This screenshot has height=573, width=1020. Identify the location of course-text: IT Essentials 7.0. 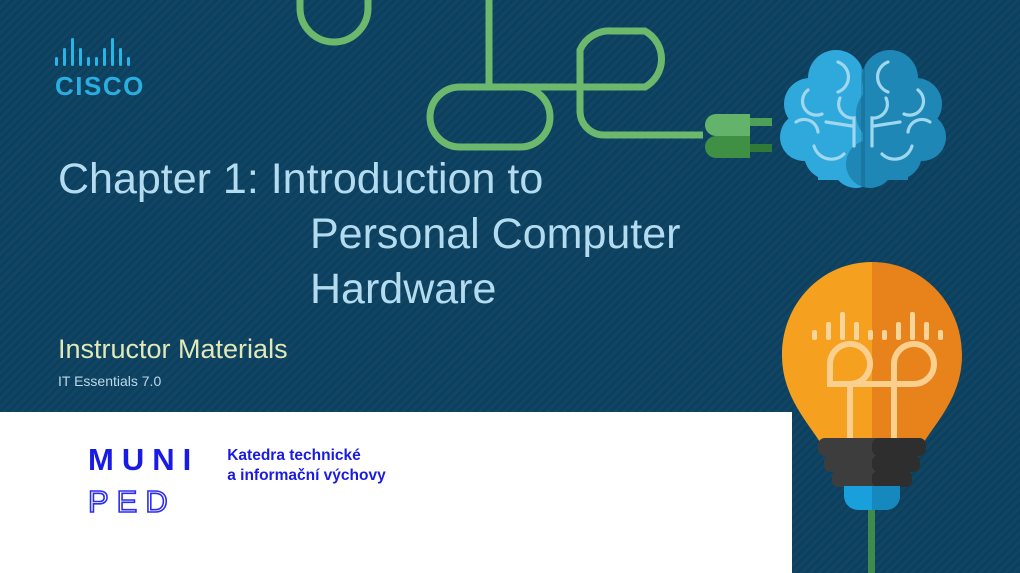
(110, 381).